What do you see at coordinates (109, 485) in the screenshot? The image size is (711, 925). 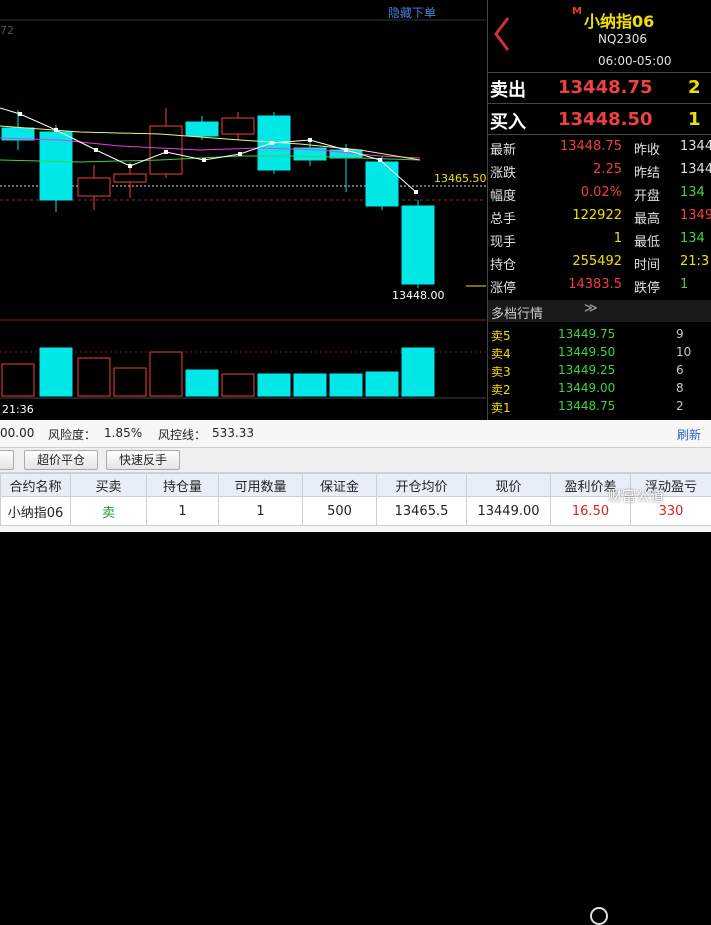 I see `column-header: 买卖` at bounding box center [109, 485].